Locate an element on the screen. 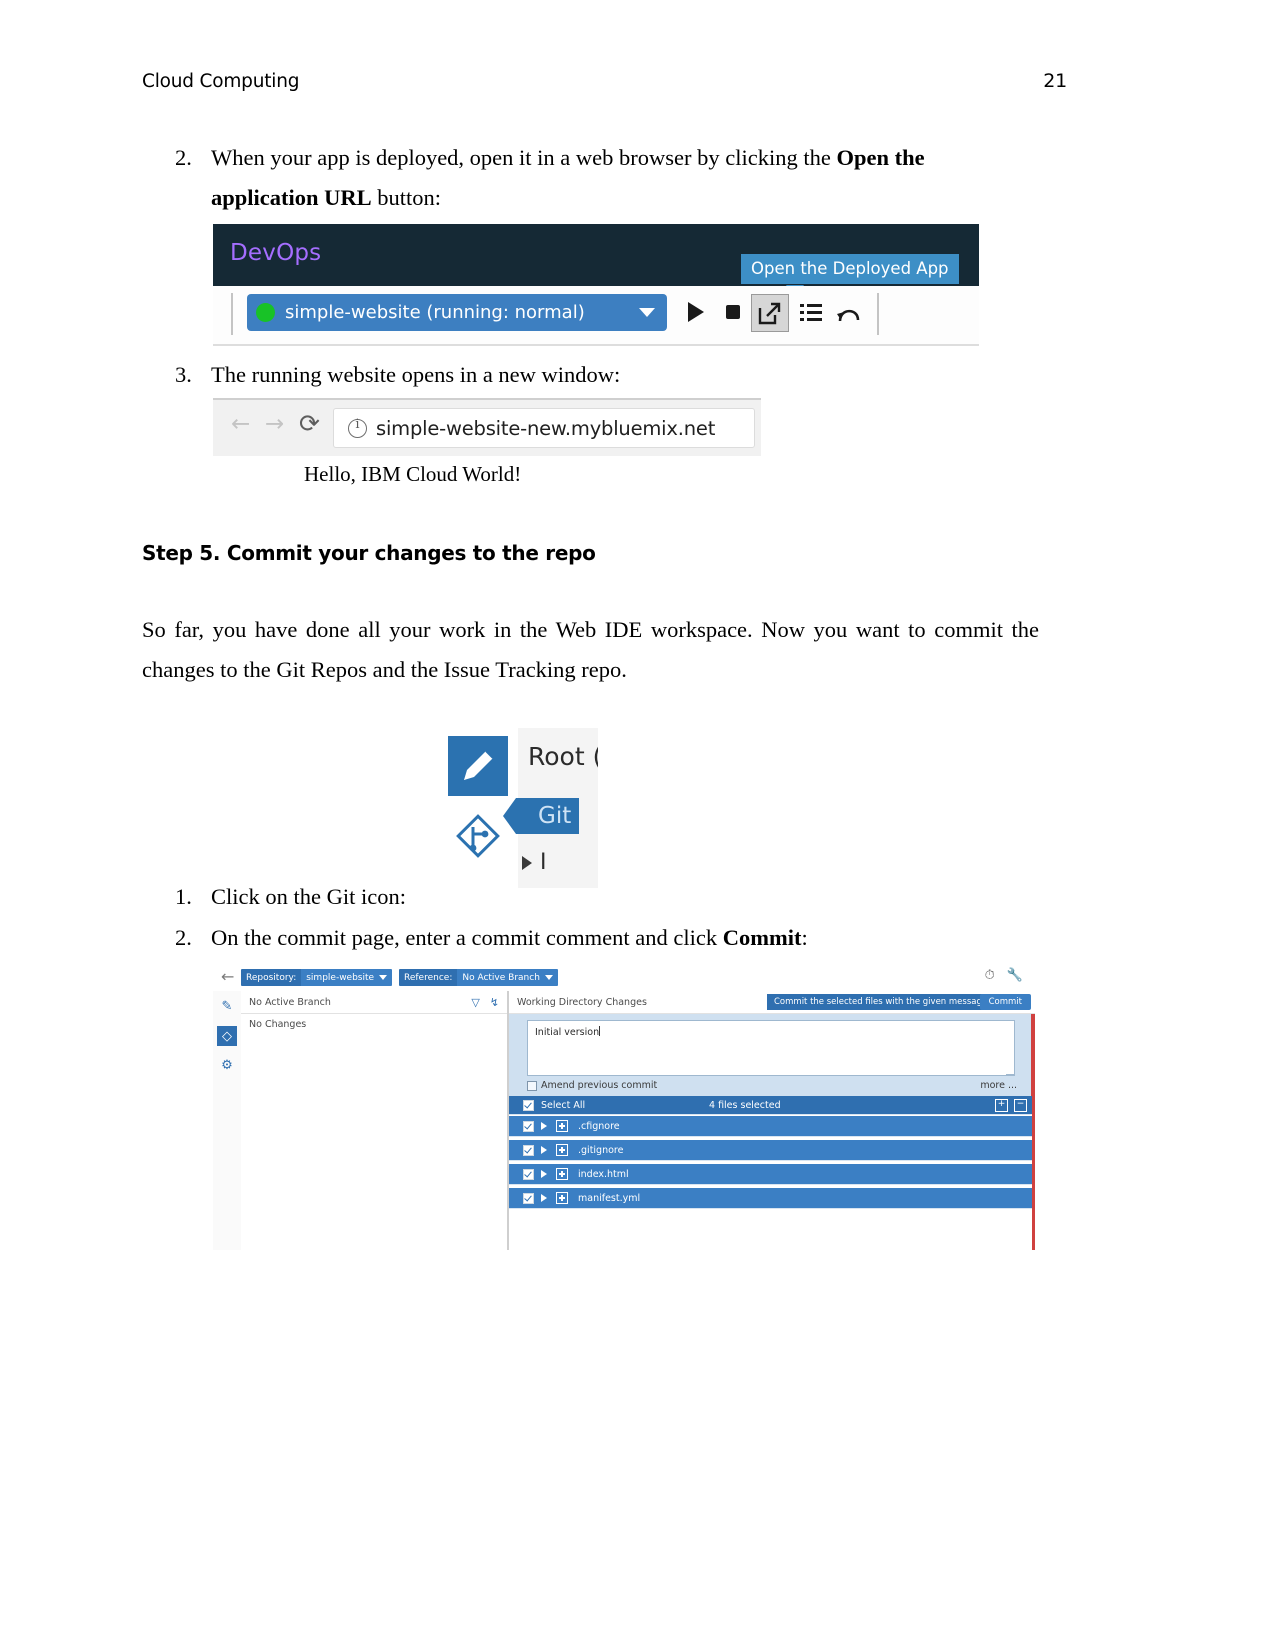 The width and height of the screenshot is (1275, 1651). url-input: simple-website-new.mybluemix.net is located at coordinates (544, 428).